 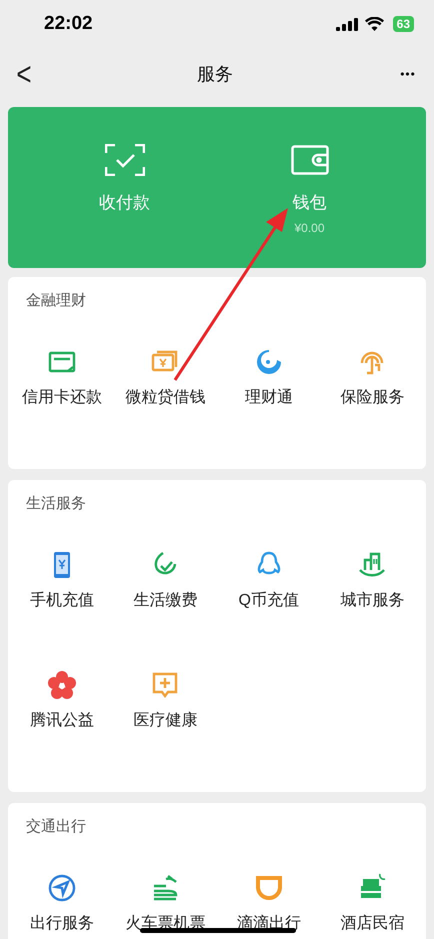 What do you see at coordinates (372, 601) in the screenshot?
I see `service-label: 城市服务` at bounding box center [372, 601].